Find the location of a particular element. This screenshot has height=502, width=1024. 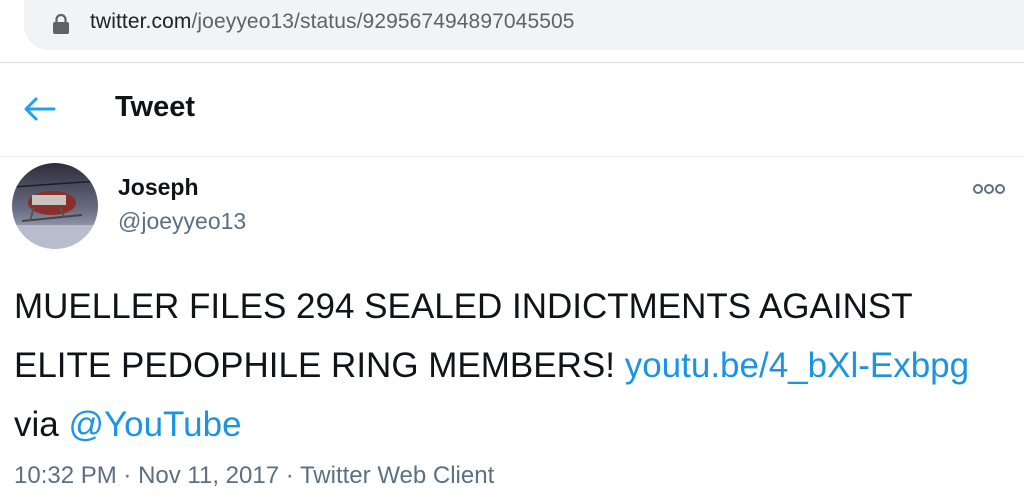

avatar is located at coordinates (55, 206).